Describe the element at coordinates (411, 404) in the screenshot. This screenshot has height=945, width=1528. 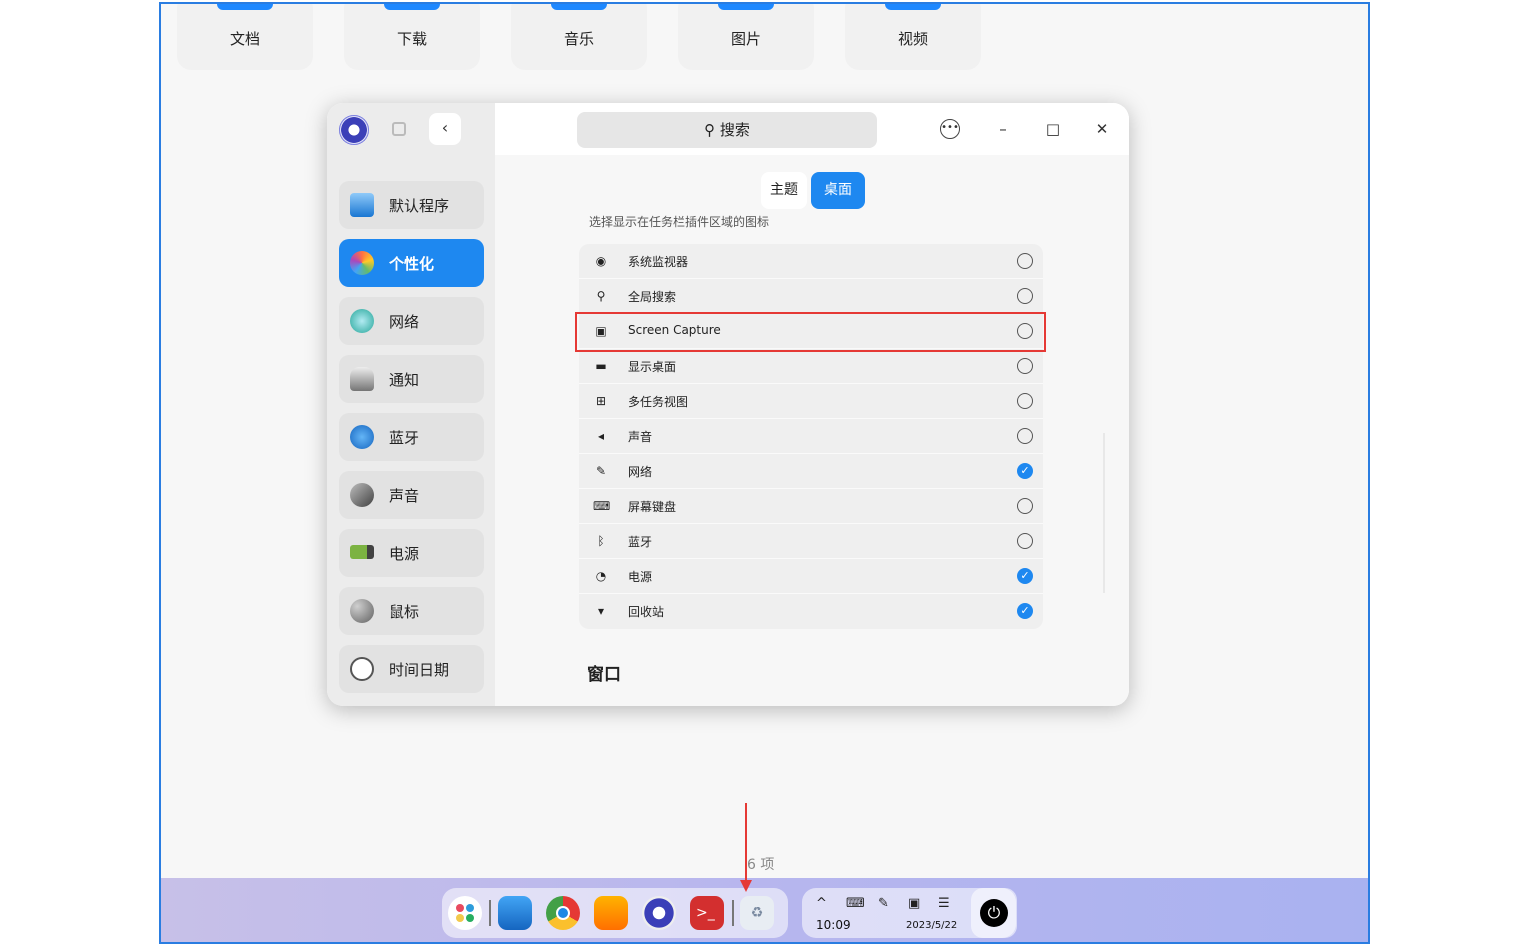
I see `sidebar: ‹ 默认程序 个性化 网络 通知 蓝牙 声音 电源 鼠标 时间日期` at that location.